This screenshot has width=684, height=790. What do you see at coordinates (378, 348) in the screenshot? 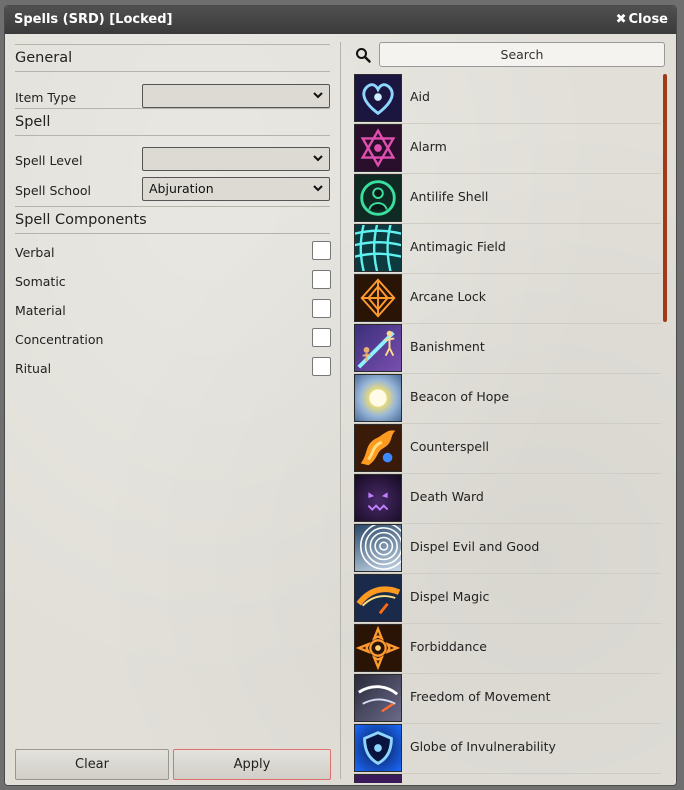
I see `figure-beam-icon` at bounding box center [378, 348].